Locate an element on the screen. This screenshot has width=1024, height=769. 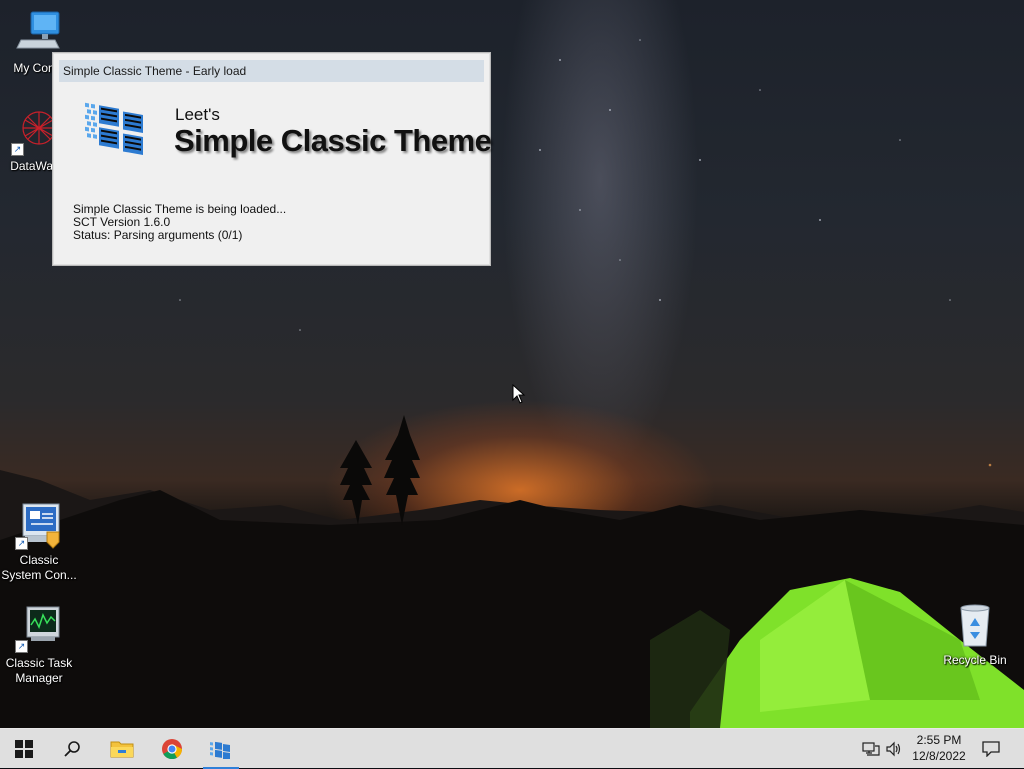
task-manager-icon: ↗ is located at coordinates (39, 629).